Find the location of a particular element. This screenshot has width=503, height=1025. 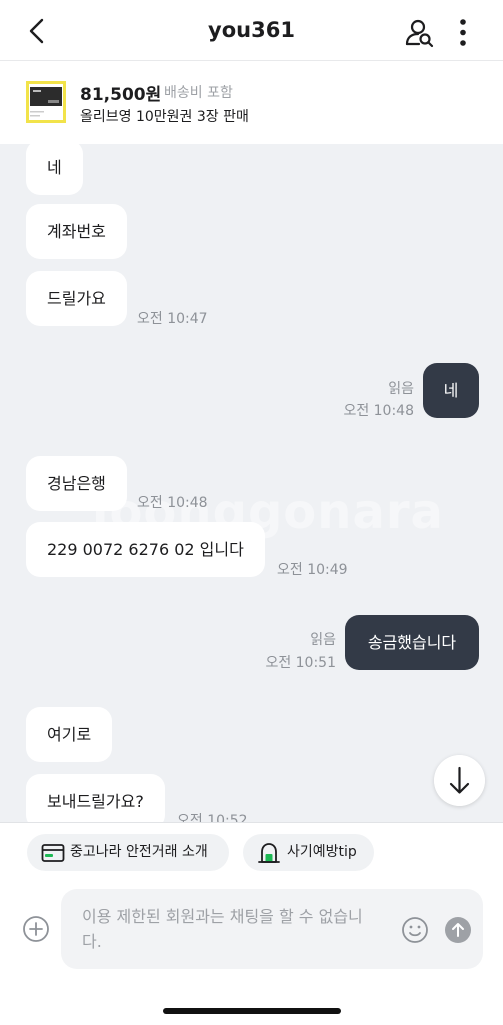

send-arrow-icon is located at coordinates (458, 930).